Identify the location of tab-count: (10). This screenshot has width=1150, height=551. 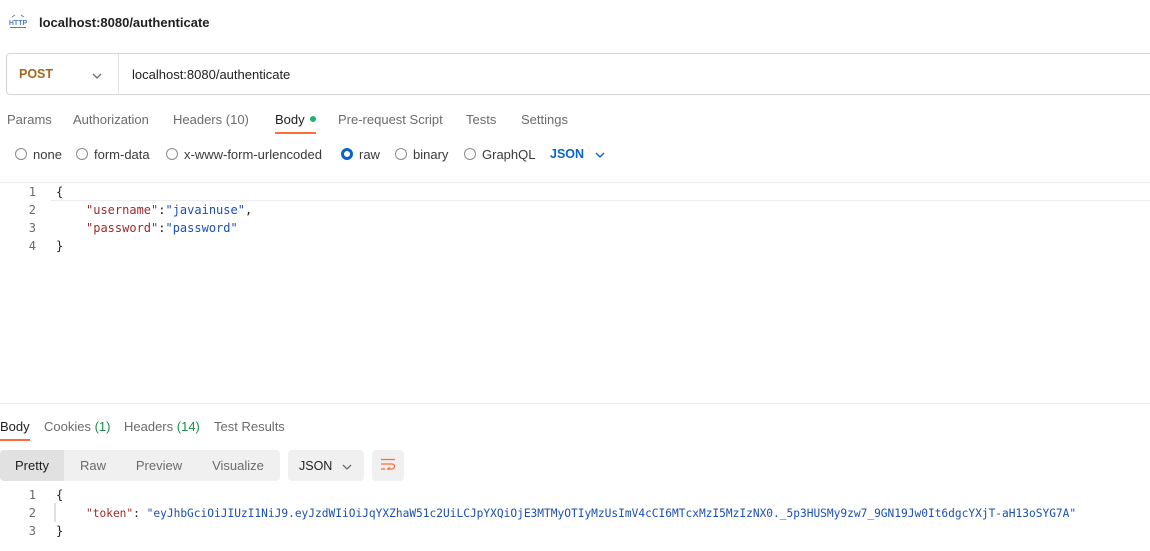
(237, 119).